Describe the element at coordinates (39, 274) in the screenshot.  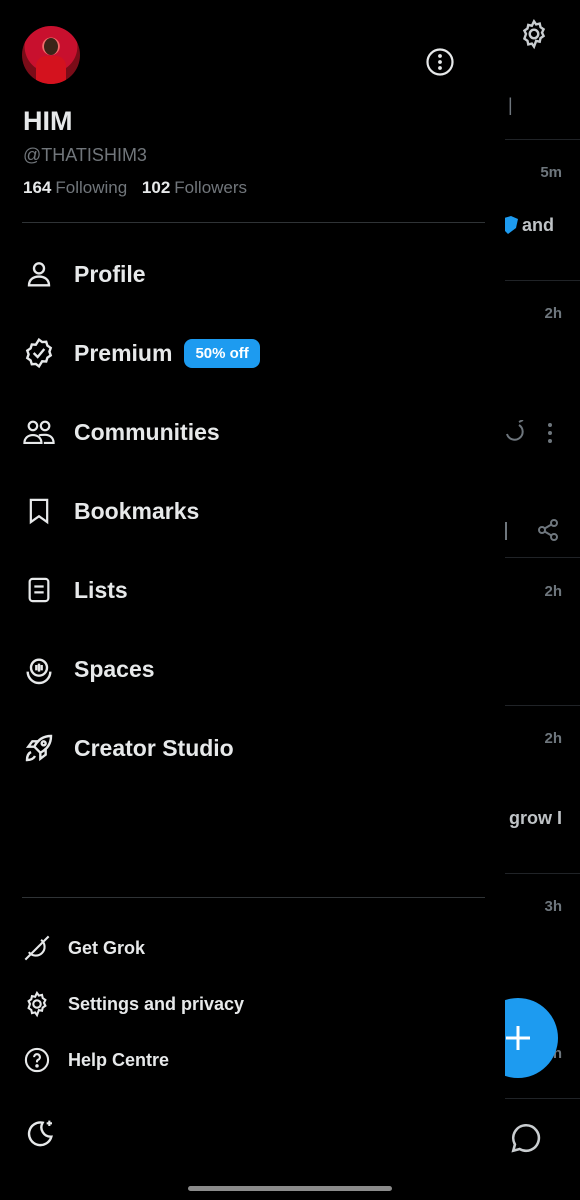
I see `person-icon` at that location.